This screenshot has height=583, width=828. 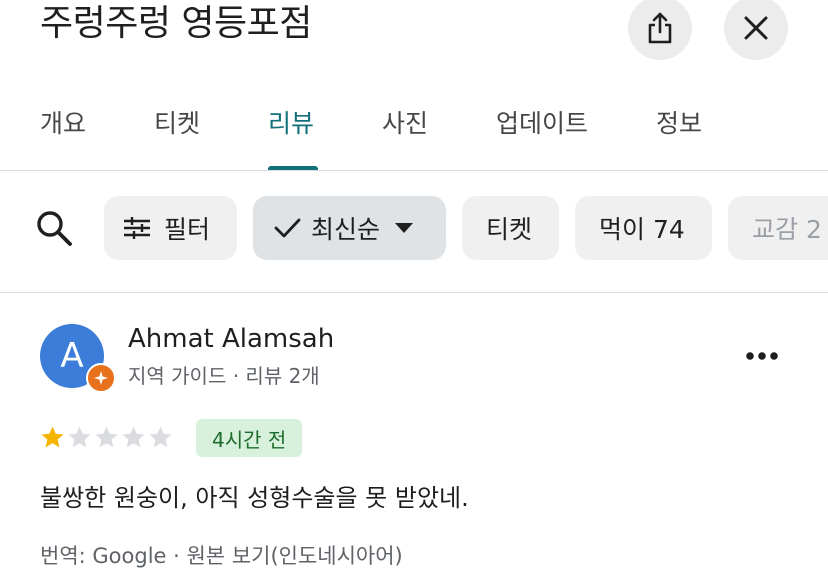 I want to click on local-guide-badge, so click(x=101, y=378).